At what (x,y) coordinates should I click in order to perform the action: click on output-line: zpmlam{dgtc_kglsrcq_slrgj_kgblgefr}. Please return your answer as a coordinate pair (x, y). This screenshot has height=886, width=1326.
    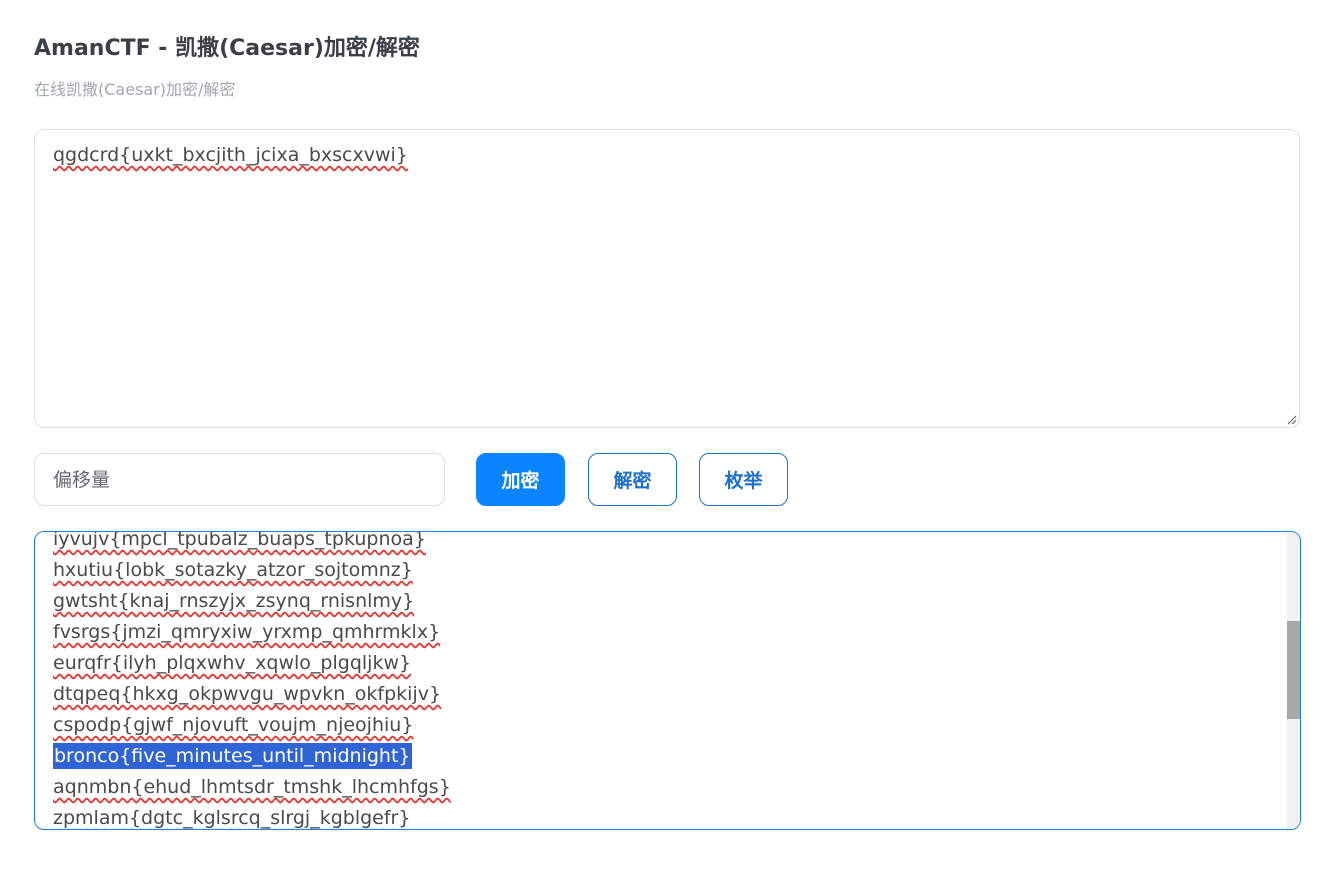
    Looking at the image, I should click on (252, 816).